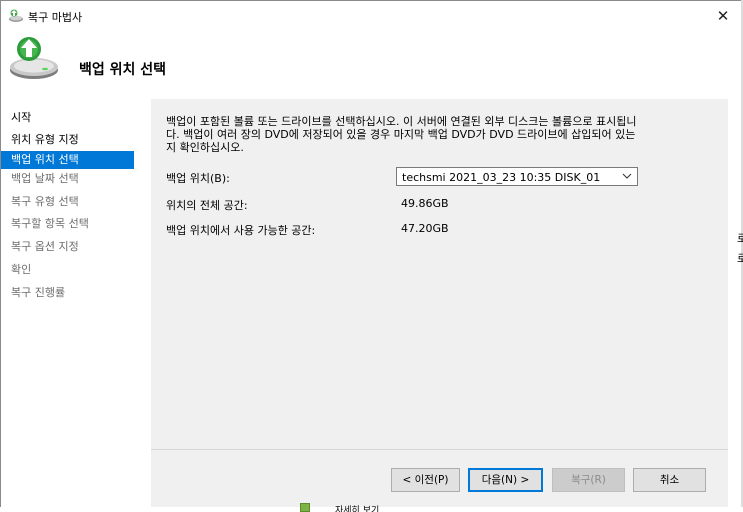  What do you see at coordinates (50, 223) in the screenshot?
I see `nav-step-items-to-recover: 복구할 항목 선택` at bounding box center [50, 223].